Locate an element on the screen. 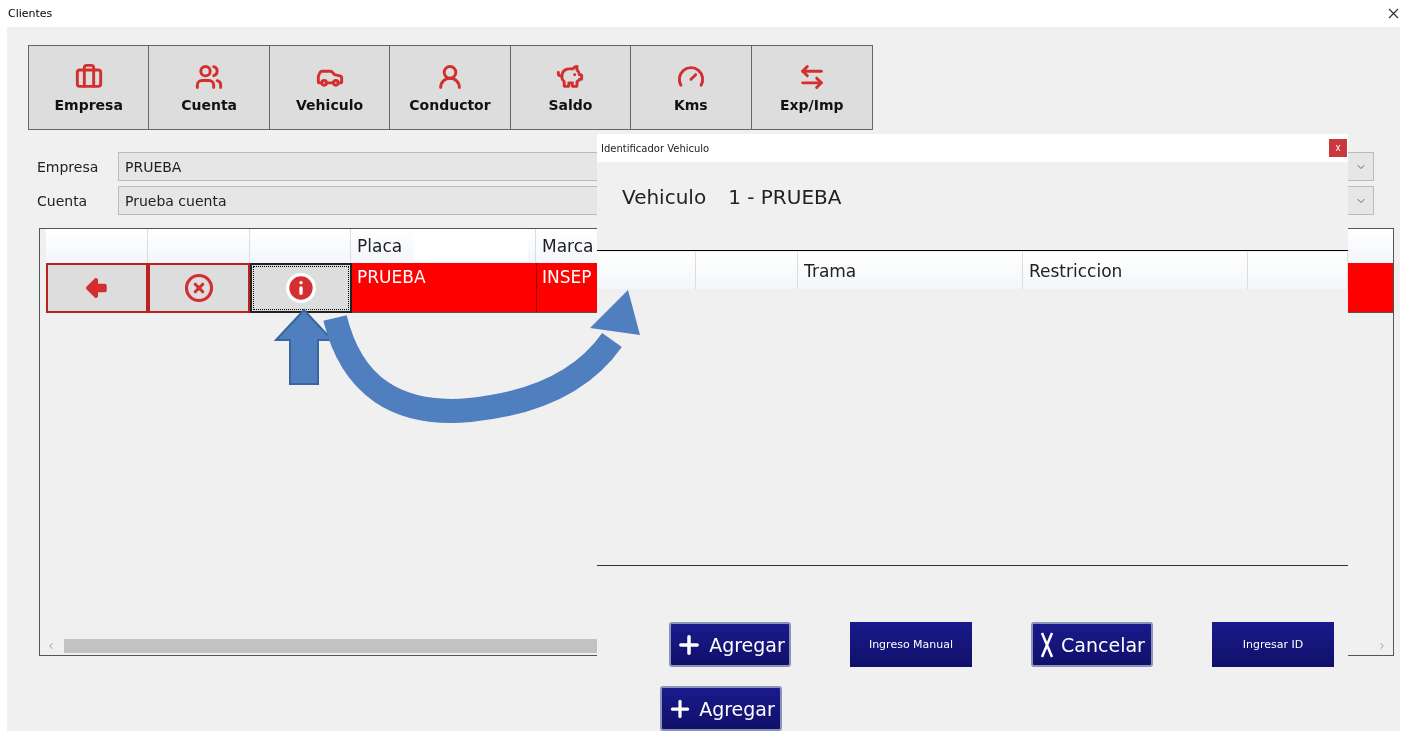 This screenshot has height=731, width=1407. table-cell: INSEP is located at coordinates (567, 277).